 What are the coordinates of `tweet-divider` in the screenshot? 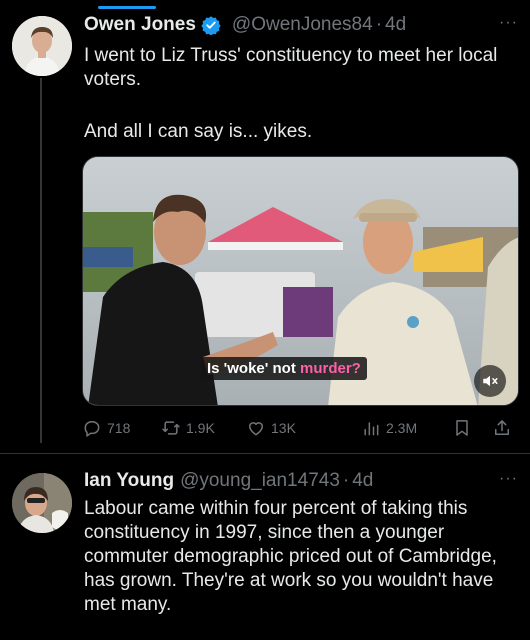 It's located at (265, 453).